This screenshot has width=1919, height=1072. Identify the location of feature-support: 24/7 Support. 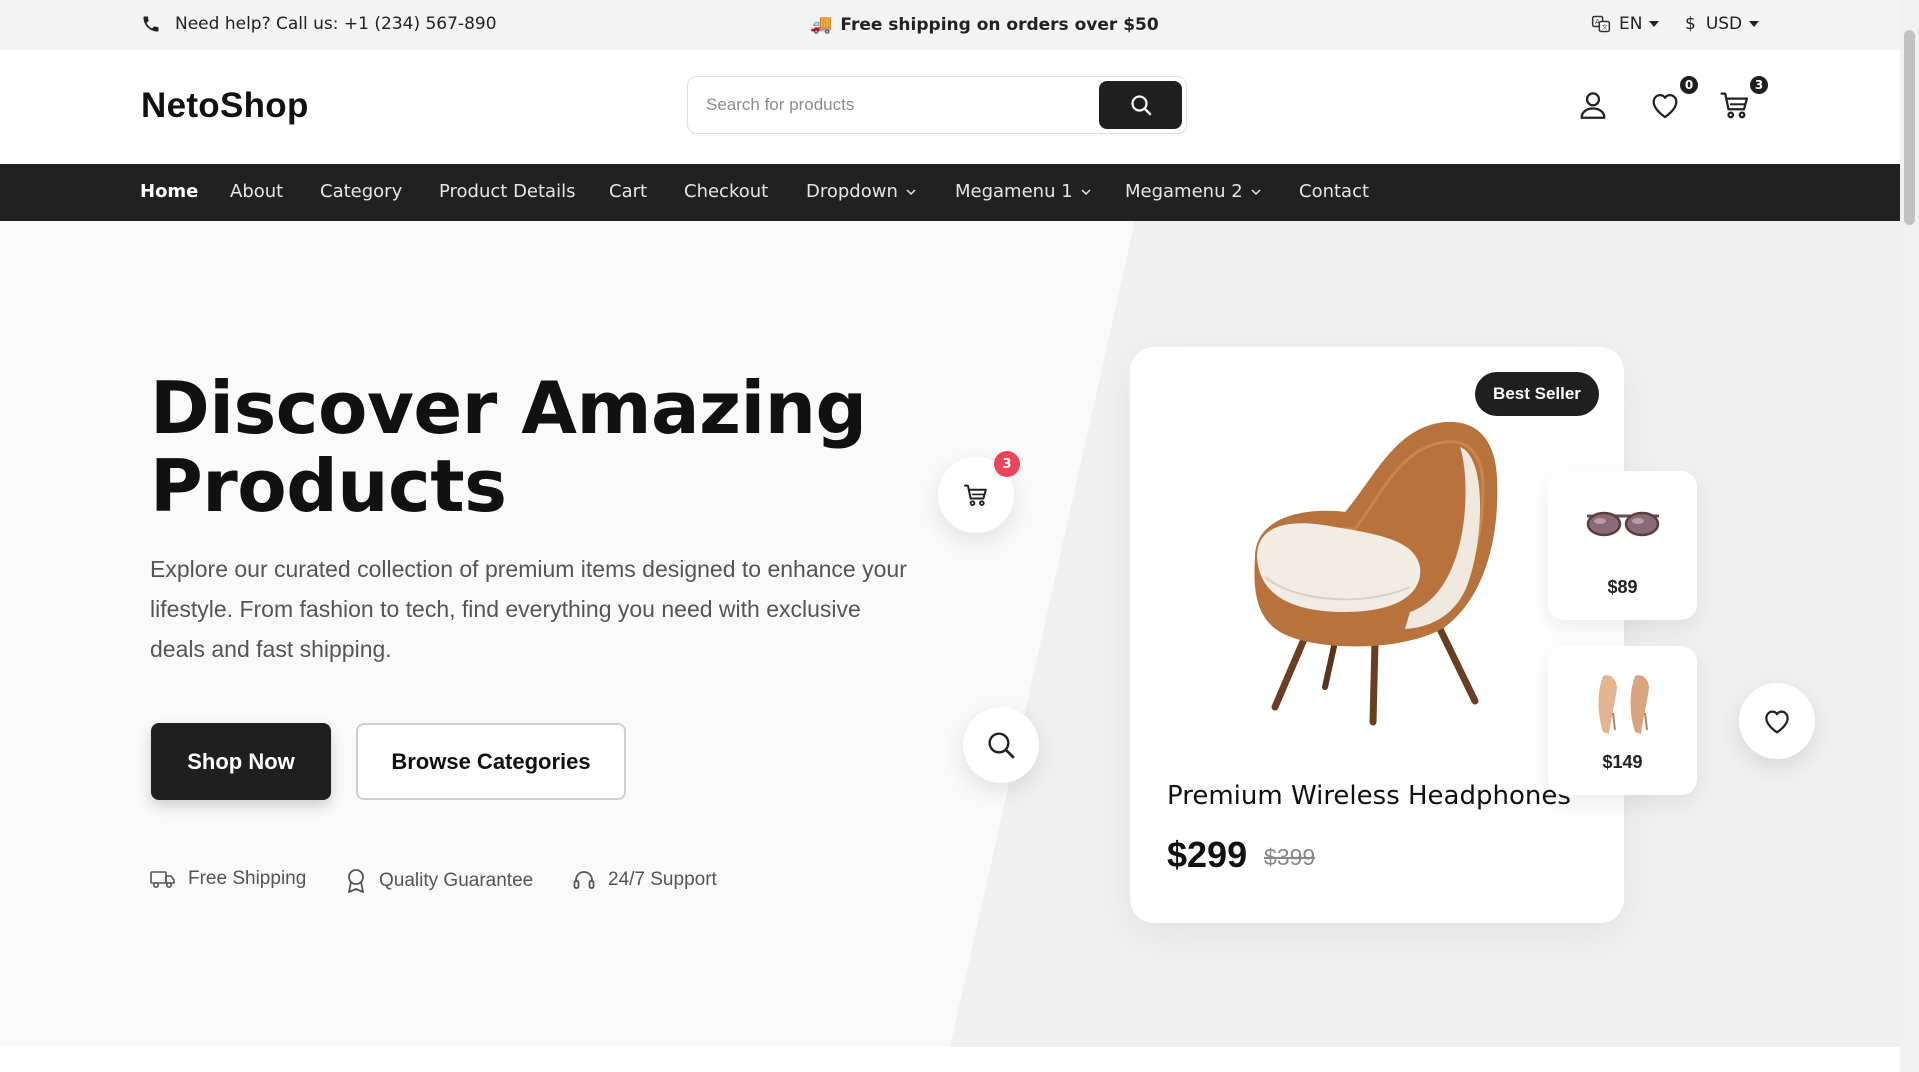
(644, 880).